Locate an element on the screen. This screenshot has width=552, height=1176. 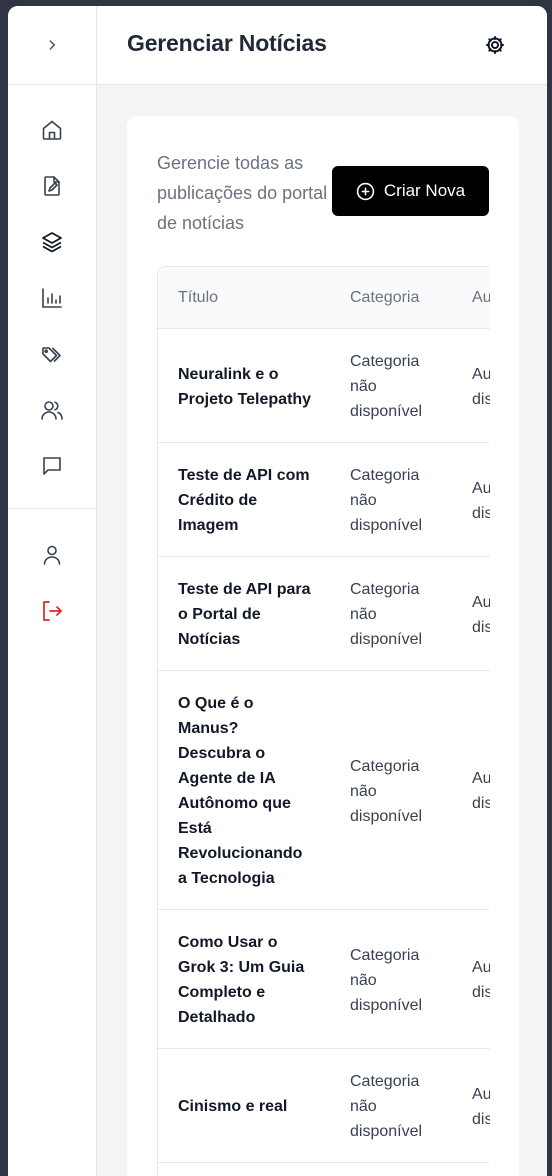
sidebar-nav is located at coordinates (52, 298).